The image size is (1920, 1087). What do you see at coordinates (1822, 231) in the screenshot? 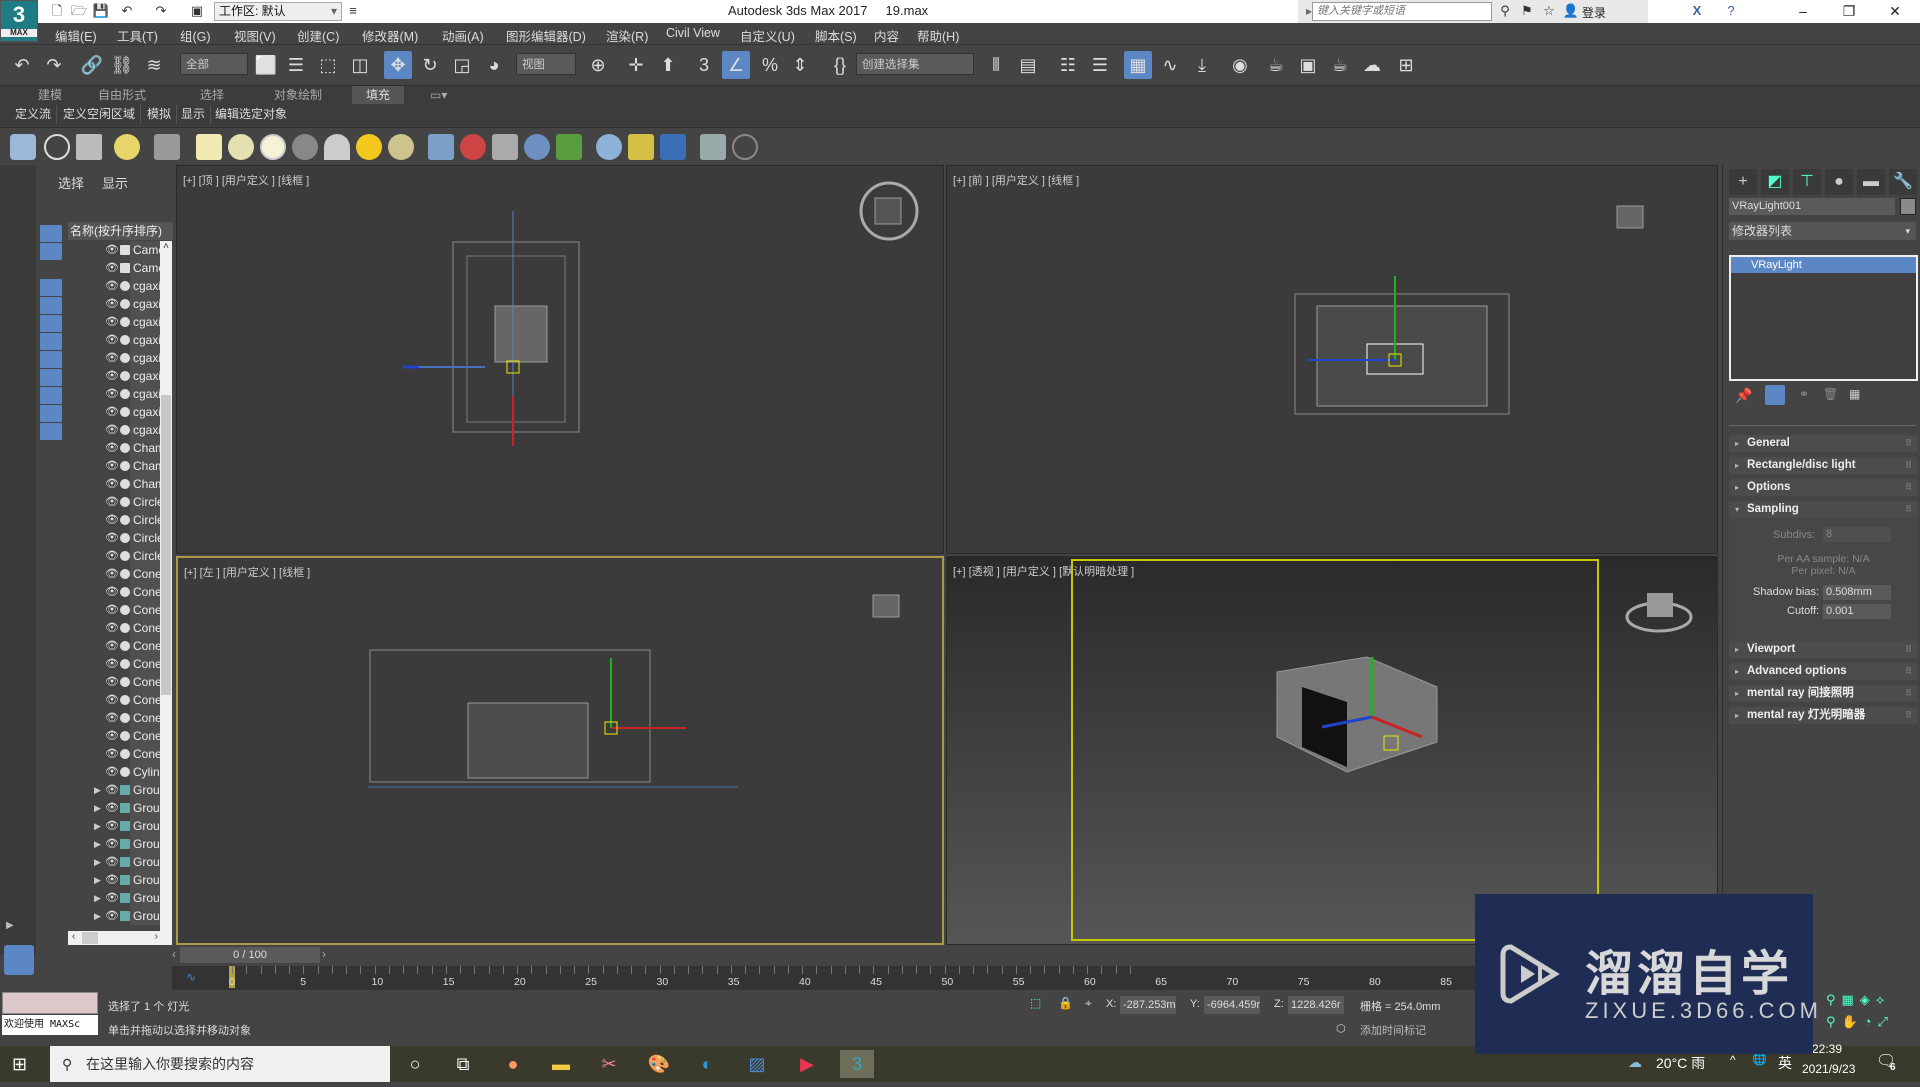
I see `modifier-list-dropdown: 修改器列表 ▾` at bounding box center [1822, 231].